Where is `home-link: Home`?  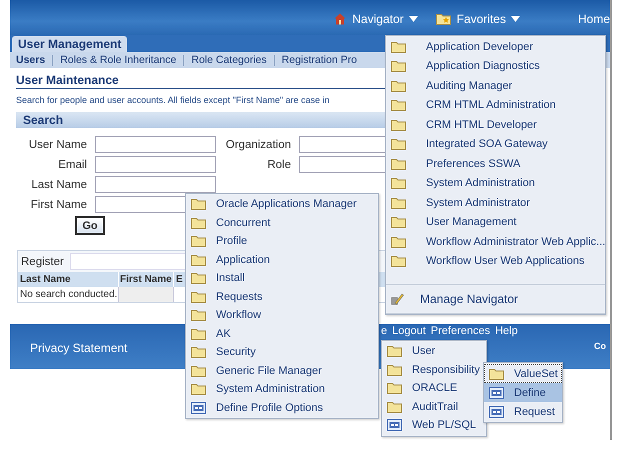
home-link: Home is located at coordinates (594, 19).